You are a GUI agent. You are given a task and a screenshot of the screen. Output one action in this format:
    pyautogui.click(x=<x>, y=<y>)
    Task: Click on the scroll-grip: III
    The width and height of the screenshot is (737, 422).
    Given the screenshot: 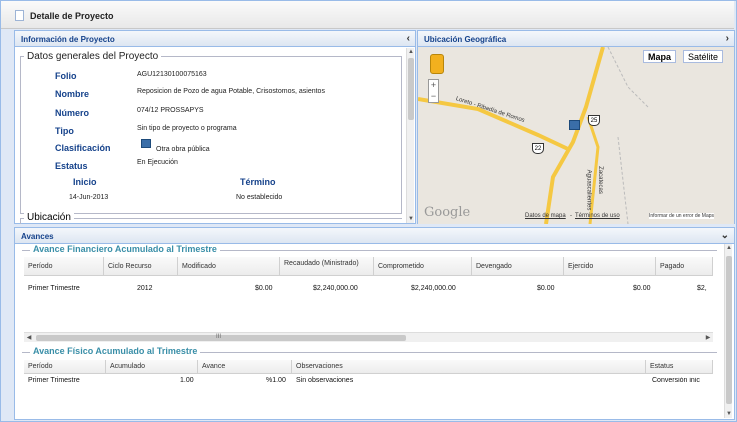 What is the action you would take?
    pyautogui.click(x=219, y=337)
    